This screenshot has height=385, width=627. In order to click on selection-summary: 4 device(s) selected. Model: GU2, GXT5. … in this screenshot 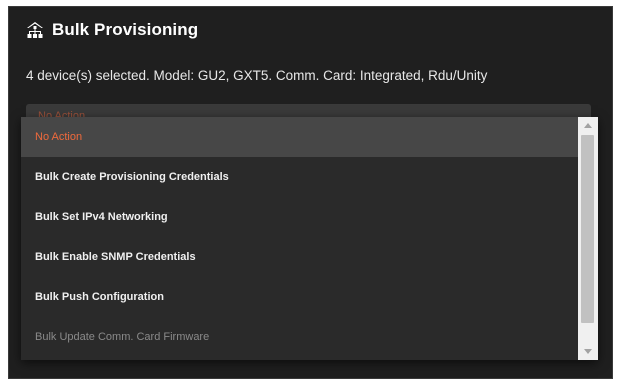, I will do `click(257, 75)`.